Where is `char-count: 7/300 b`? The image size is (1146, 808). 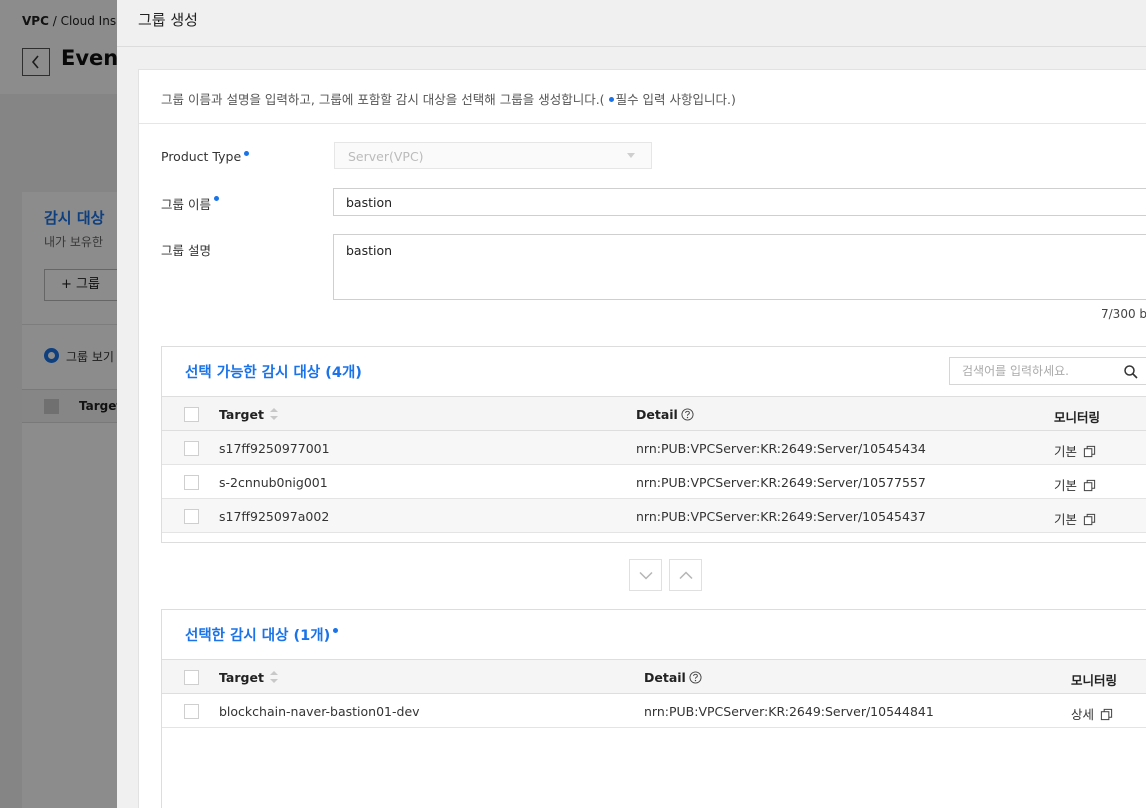
char-count: 7/300 b is located at coordinates (1123, 314).